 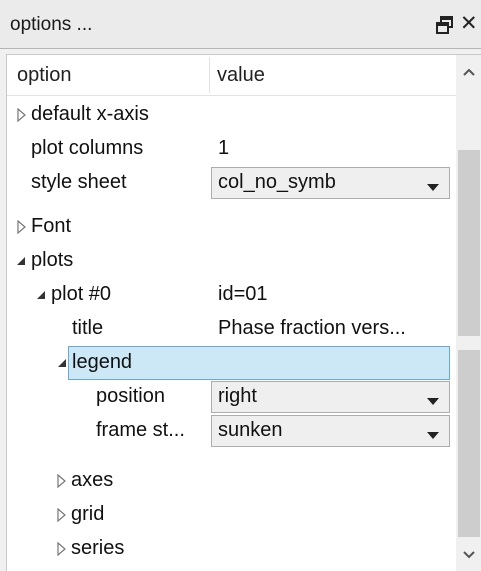 What do you see at coordinates (87, 148) in the screenshot?
I see `row-label: plot columns` at bounding box center [87, 148].